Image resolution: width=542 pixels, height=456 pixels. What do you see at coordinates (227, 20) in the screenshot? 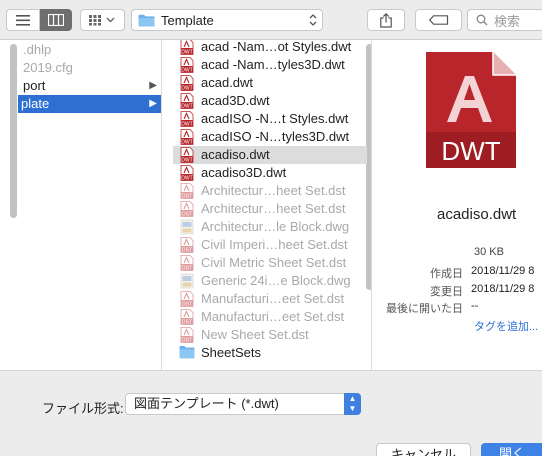
I see `path-popup: Template` at bounding box center [227, 20].